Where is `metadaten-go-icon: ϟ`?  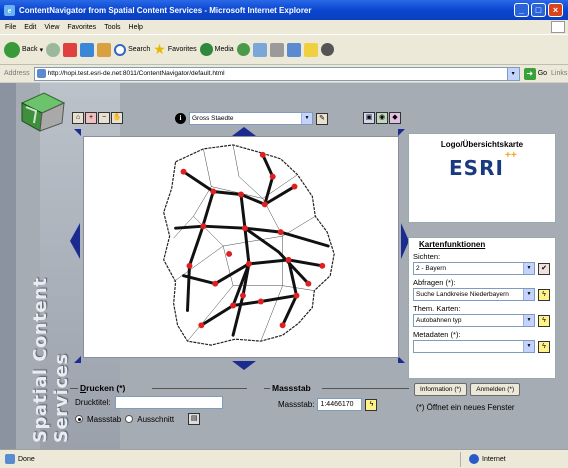 metadaten-go-icon: ϟ is located at coordinates (544, 346).